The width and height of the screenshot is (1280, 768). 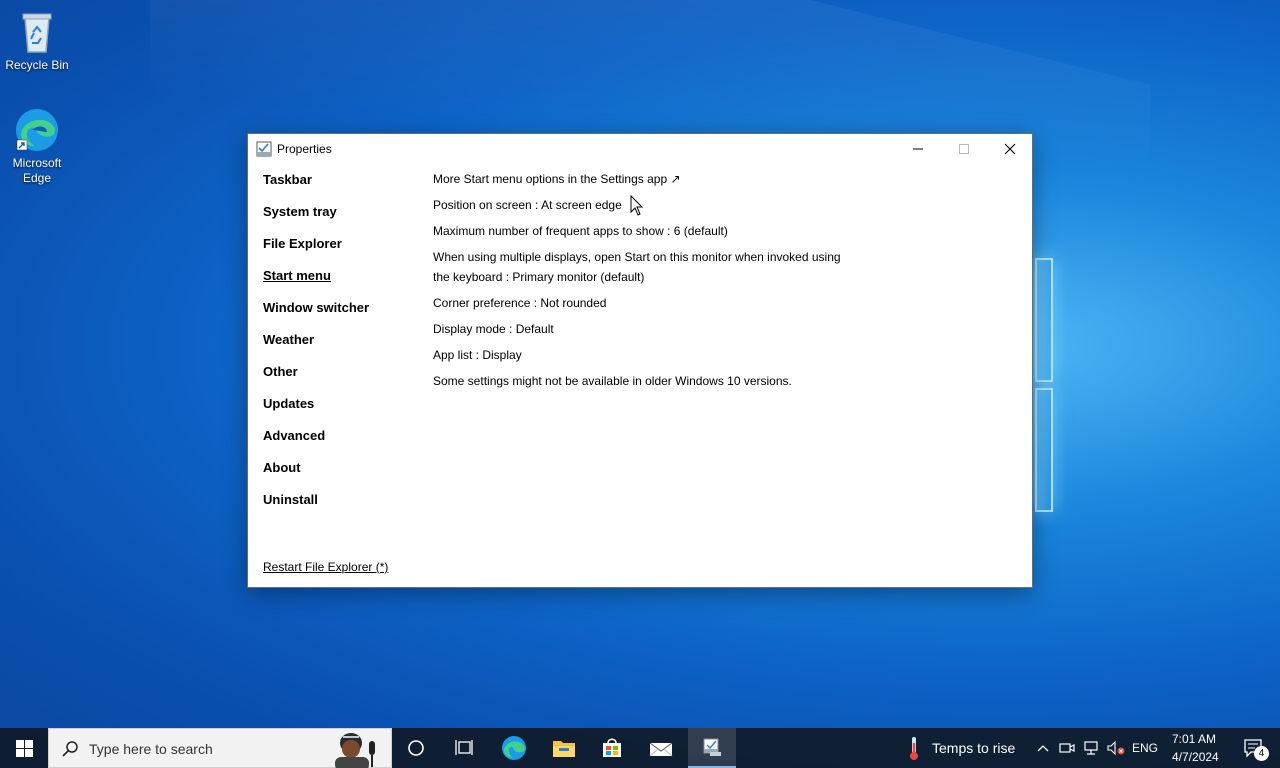 I want to click on minimize-button, so click(x=918, y=149).